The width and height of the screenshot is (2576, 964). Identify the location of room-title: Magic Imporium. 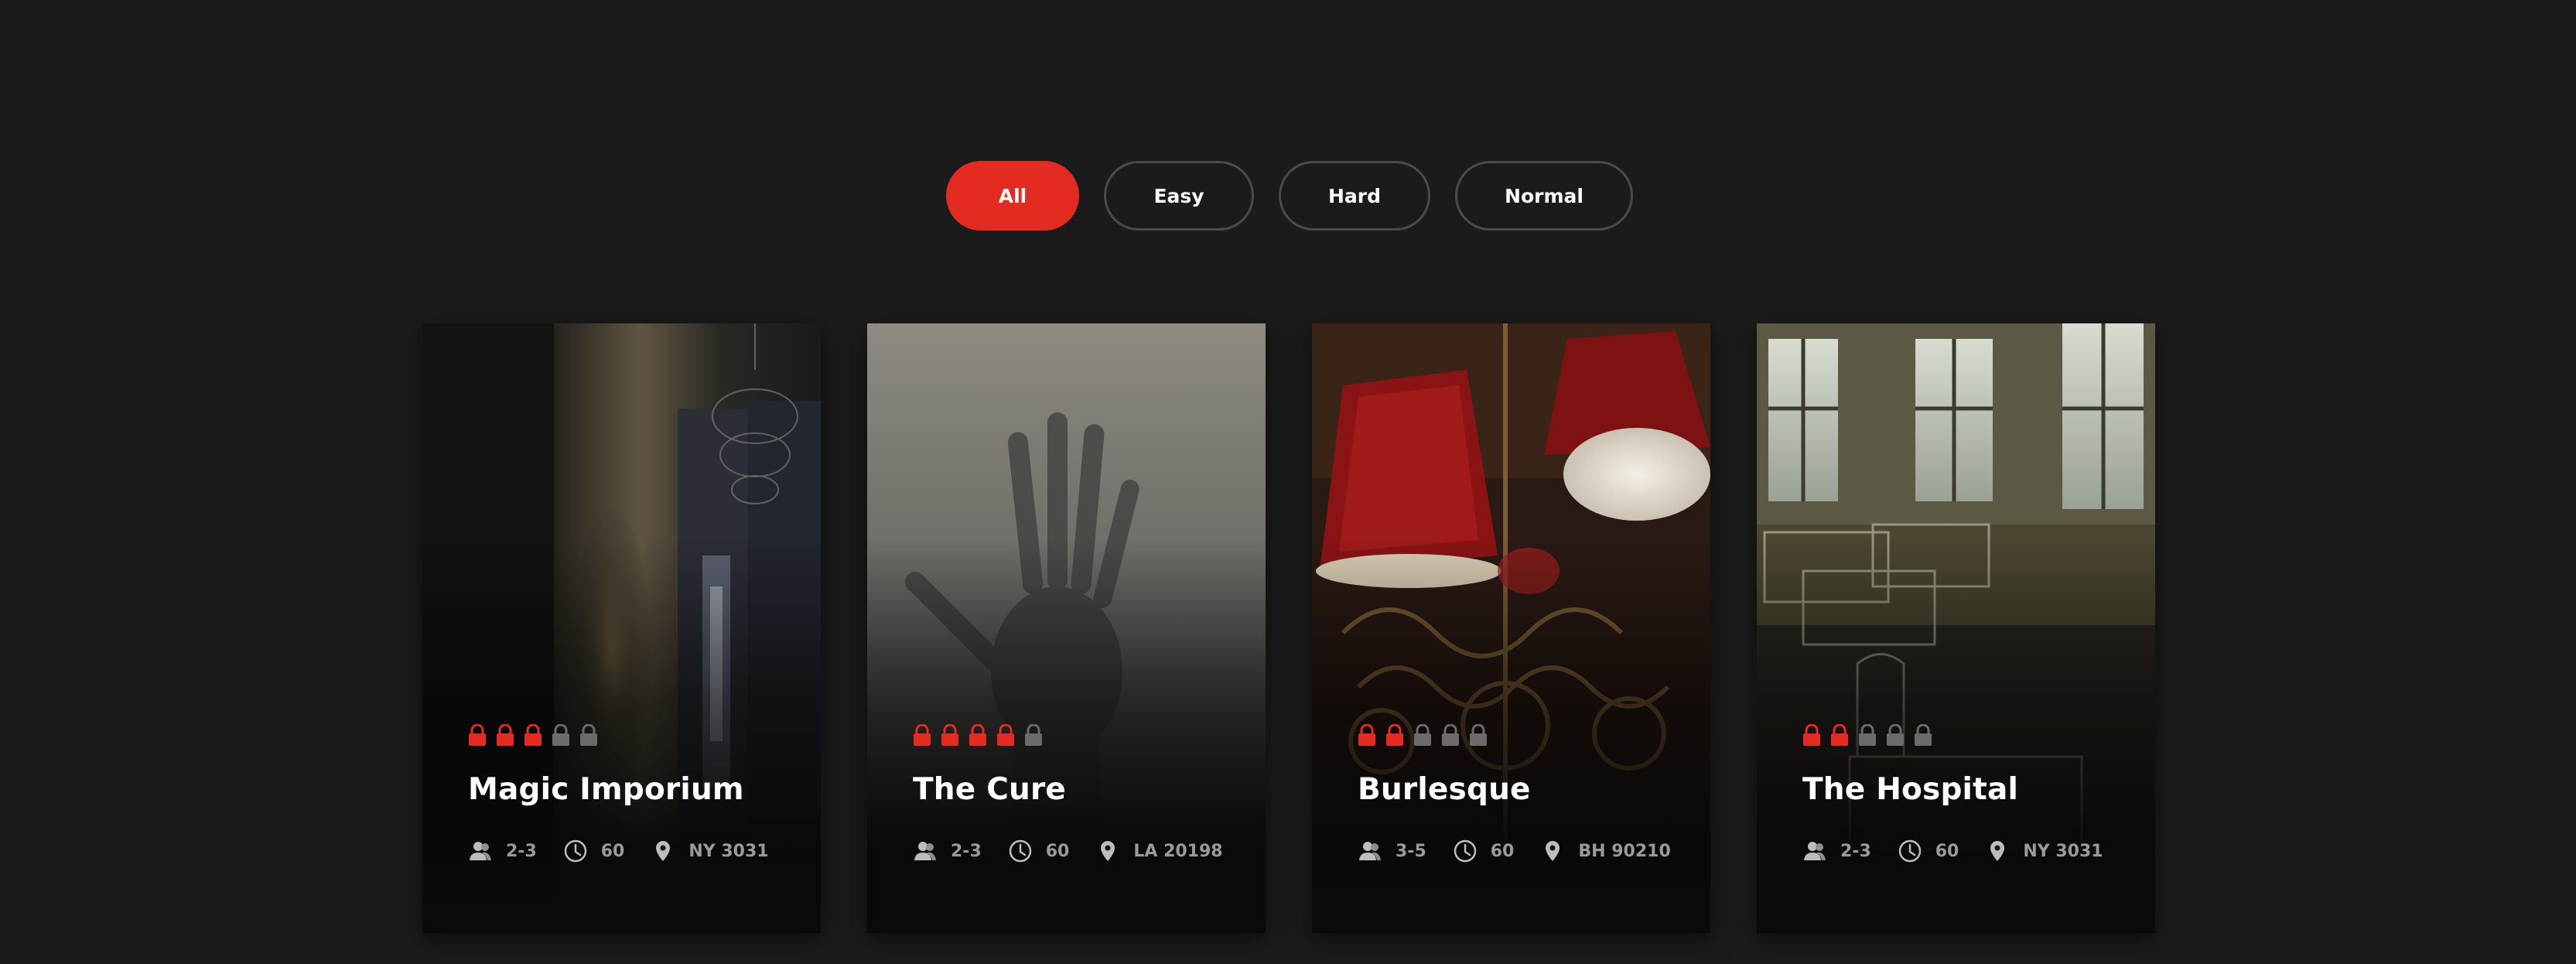
(606, 789).